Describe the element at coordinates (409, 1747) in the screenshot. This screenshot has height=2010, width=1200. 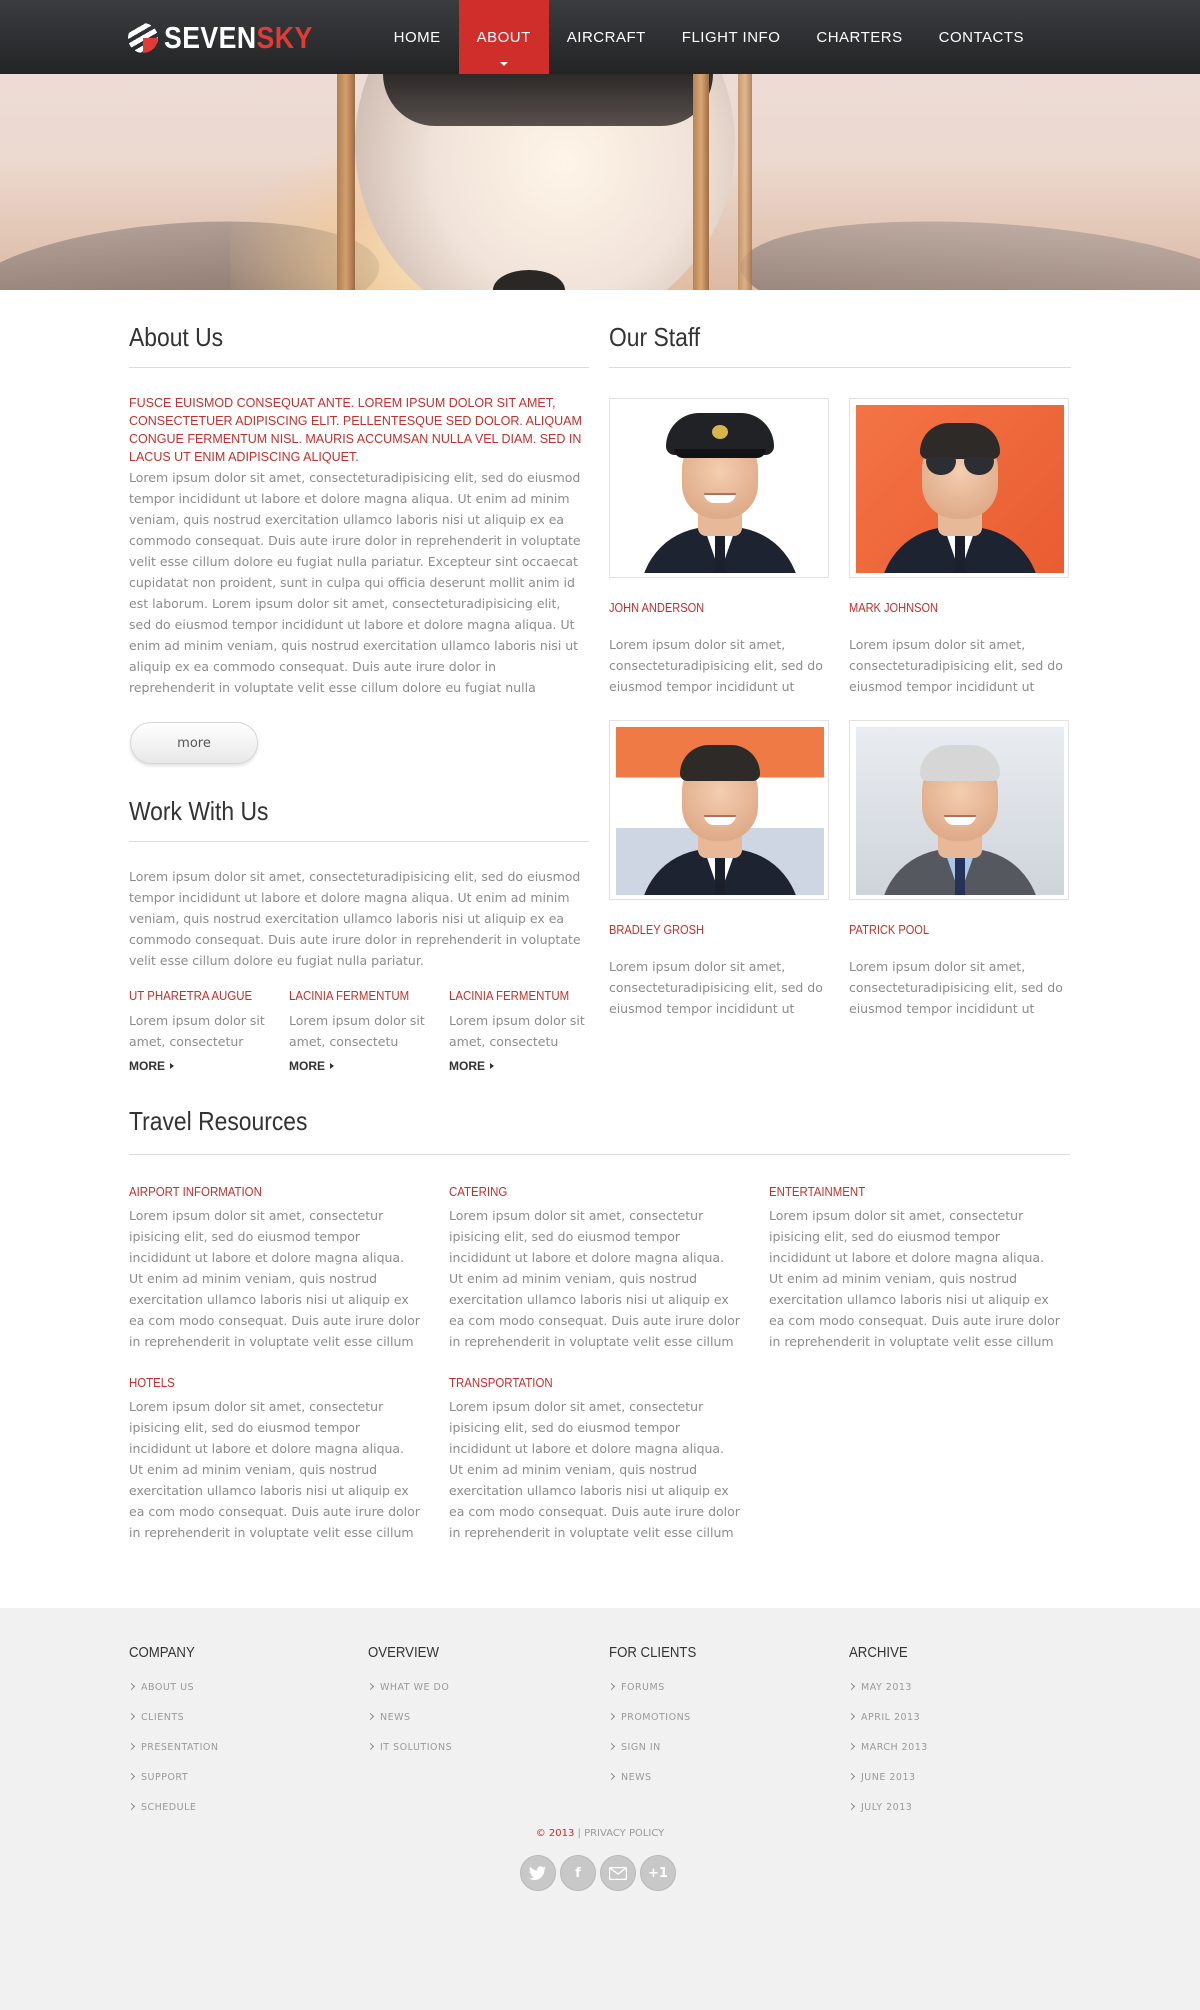
I see `footer-link: IT SOLUTIONS` at that location.